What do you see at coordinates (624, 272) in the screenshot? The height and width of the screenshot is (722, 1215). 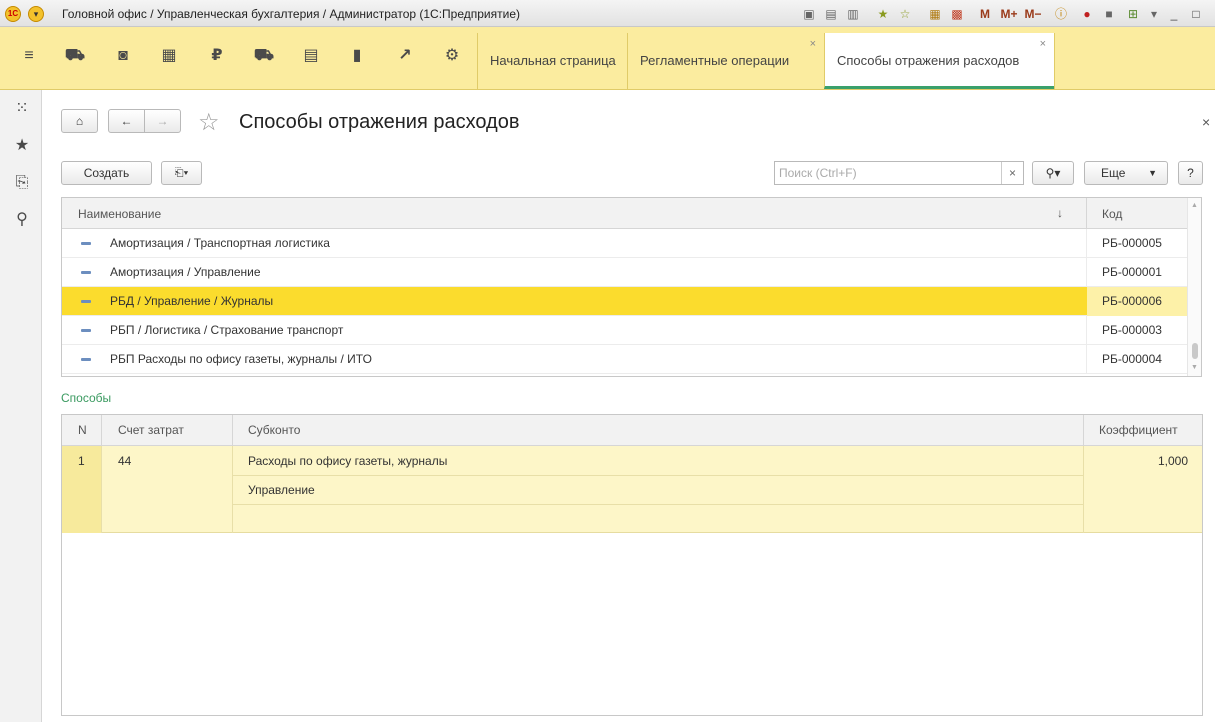 I see `table-row: Амортизация / Управление РБ-000001` at bounding box center [624, 272].